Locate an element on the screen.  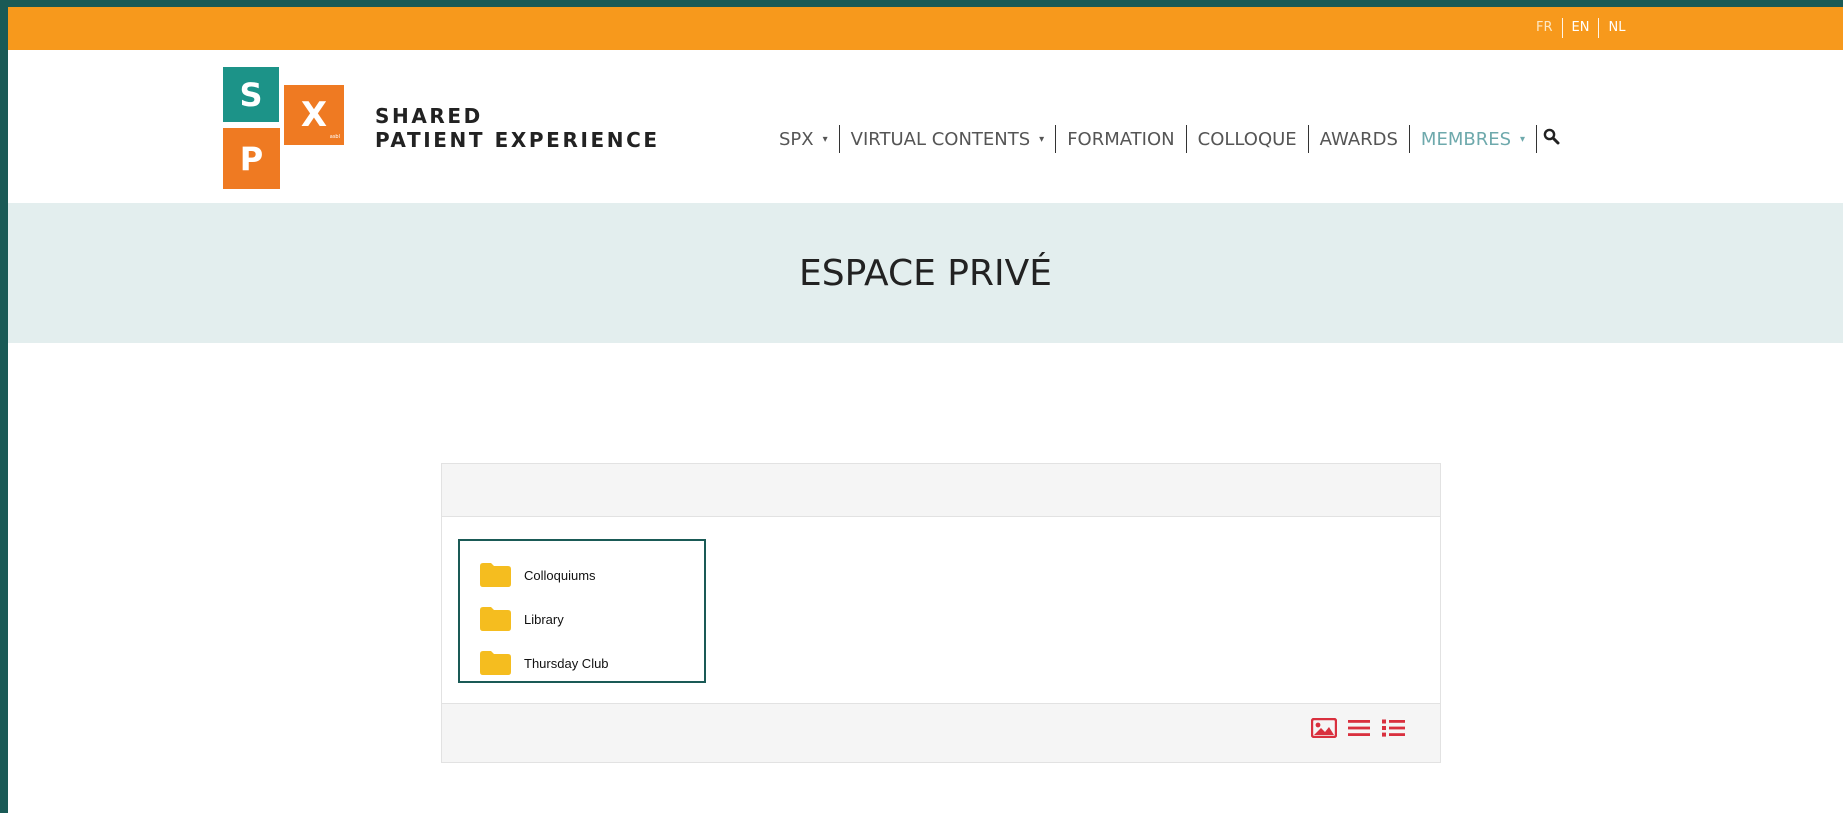
view-switcher is located at coordinates (1358, 728).